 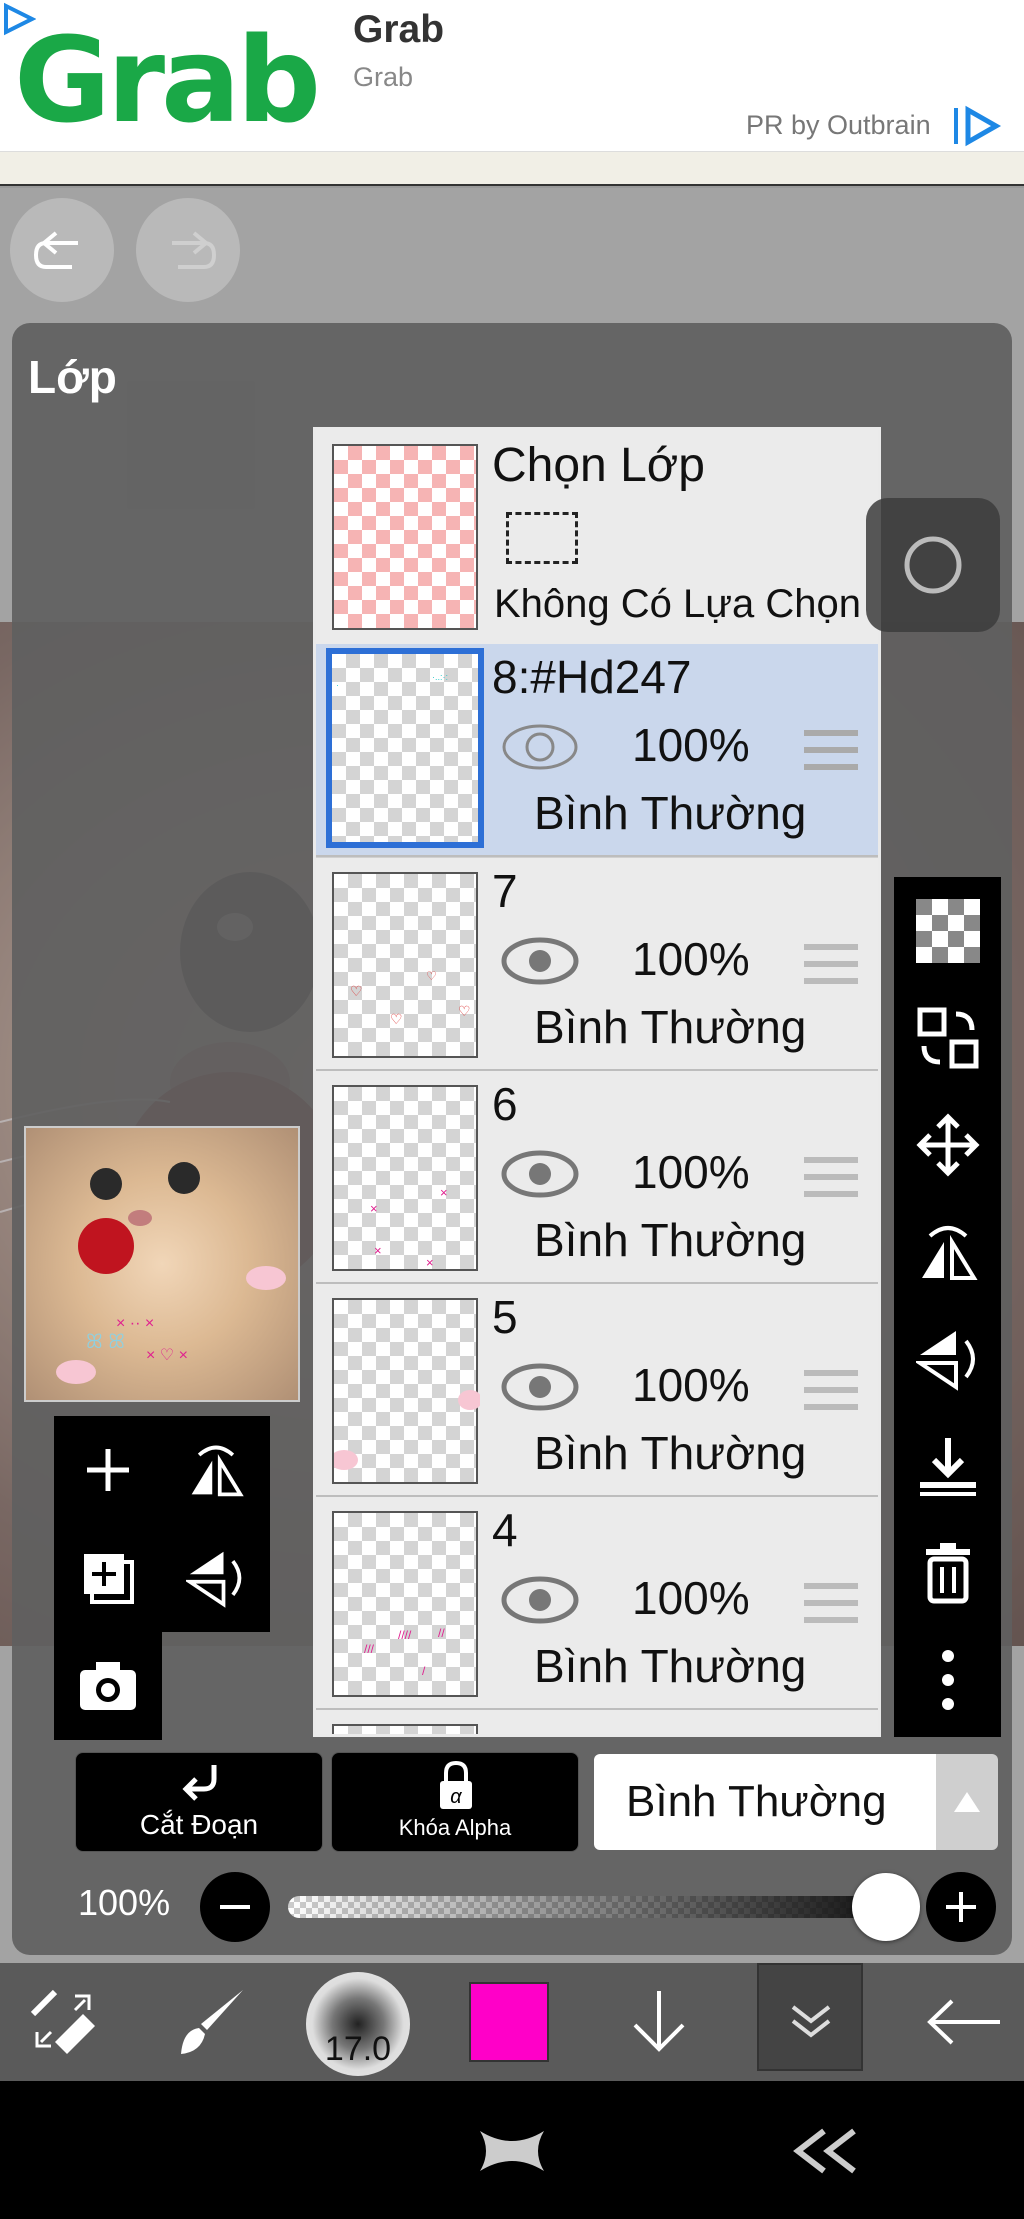 What do you see at coordinates (542, 538) in the screenshot?
I see `selection-marquee-icon` at bounding box center [542, 538].